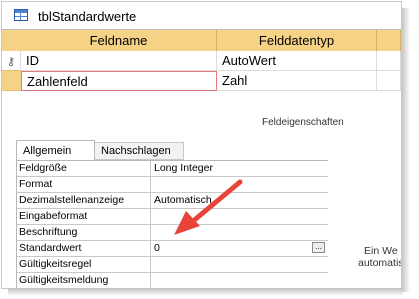 This screenshot has height=299, width=419. Describe the element at coordinates (405, 150) in the screenshot. I see `window-shadow-right` at that location.